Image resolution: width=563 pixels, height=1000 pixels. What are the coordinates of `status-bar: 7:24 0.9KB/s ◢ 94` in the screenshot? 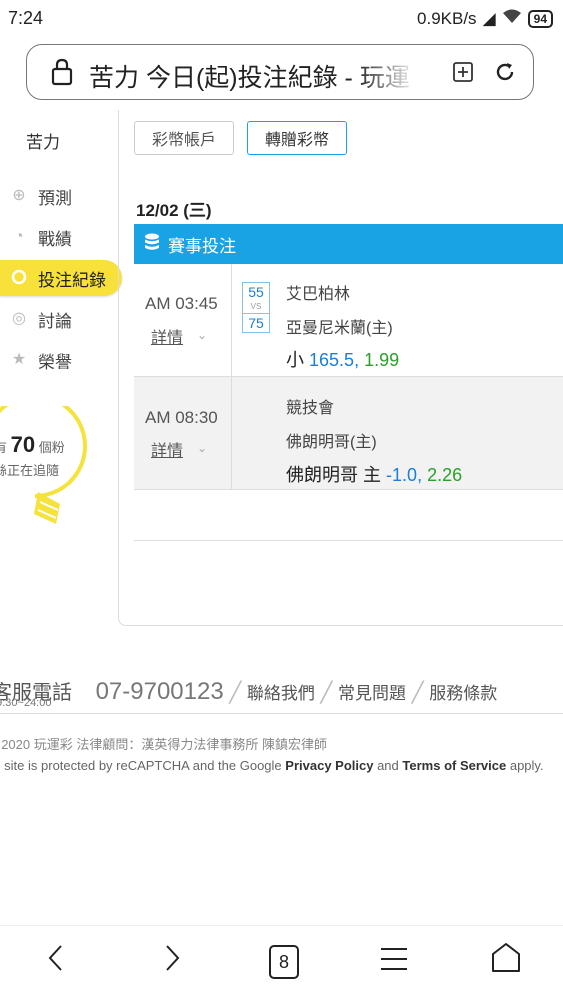 It's located at (281, 18).